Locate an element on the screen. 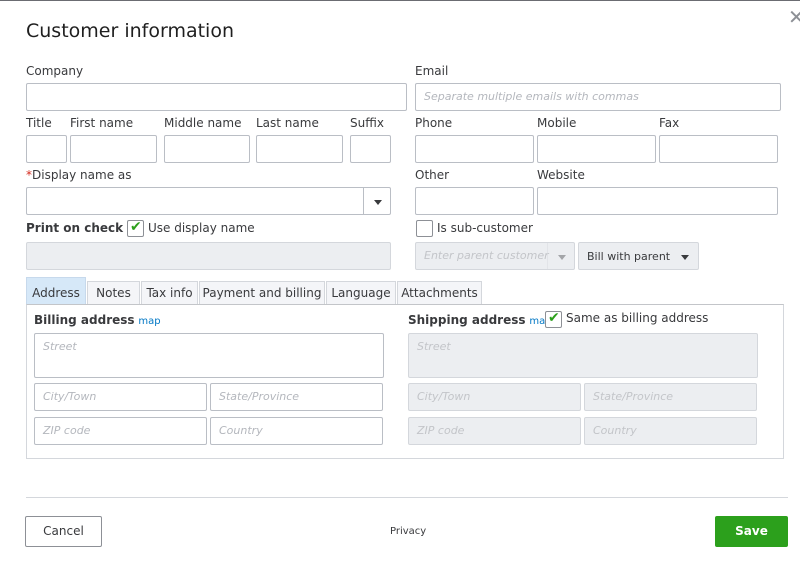  bill-with-parent-select: Bill with parent is located at coordinates (638, 256).